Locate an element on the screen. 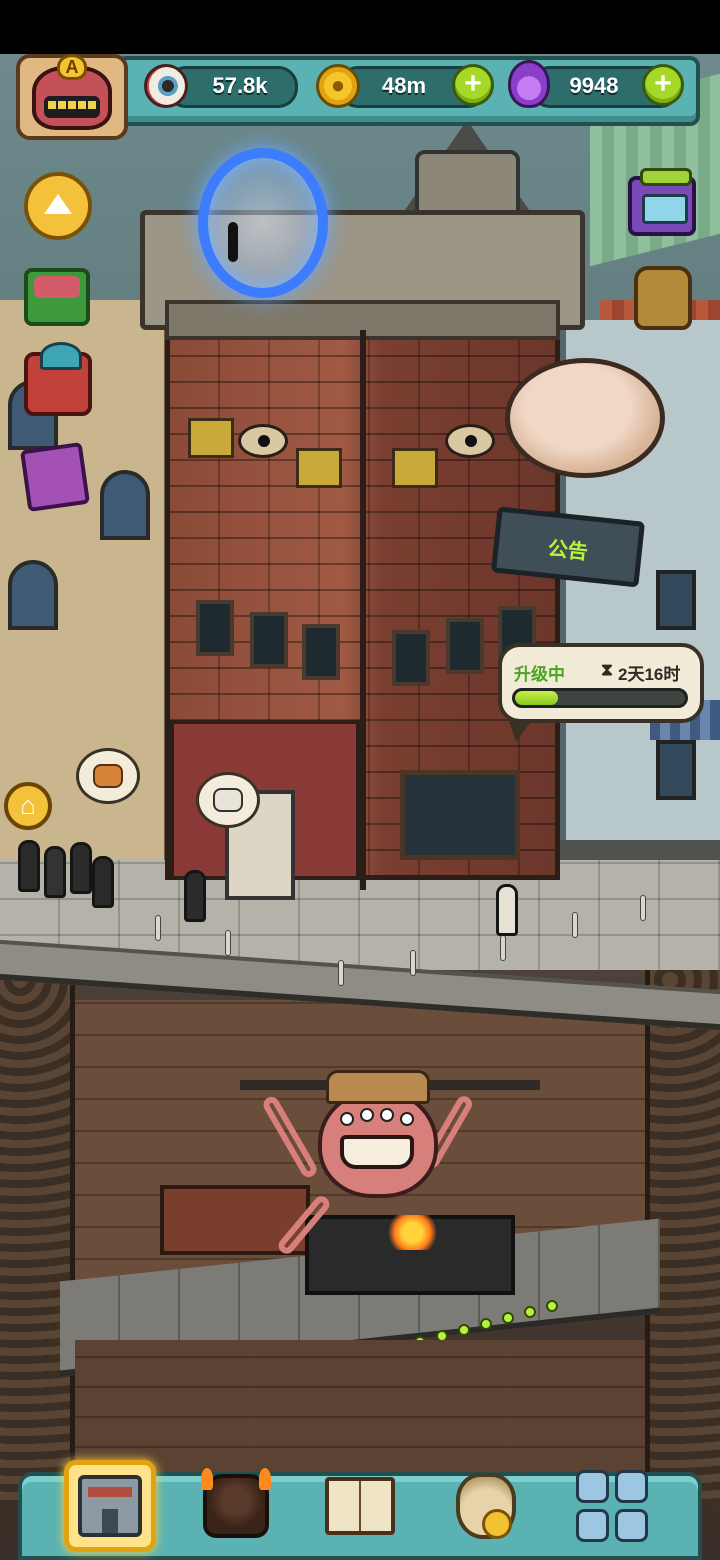  collapse-up-button is located at coordinates (58, 206).